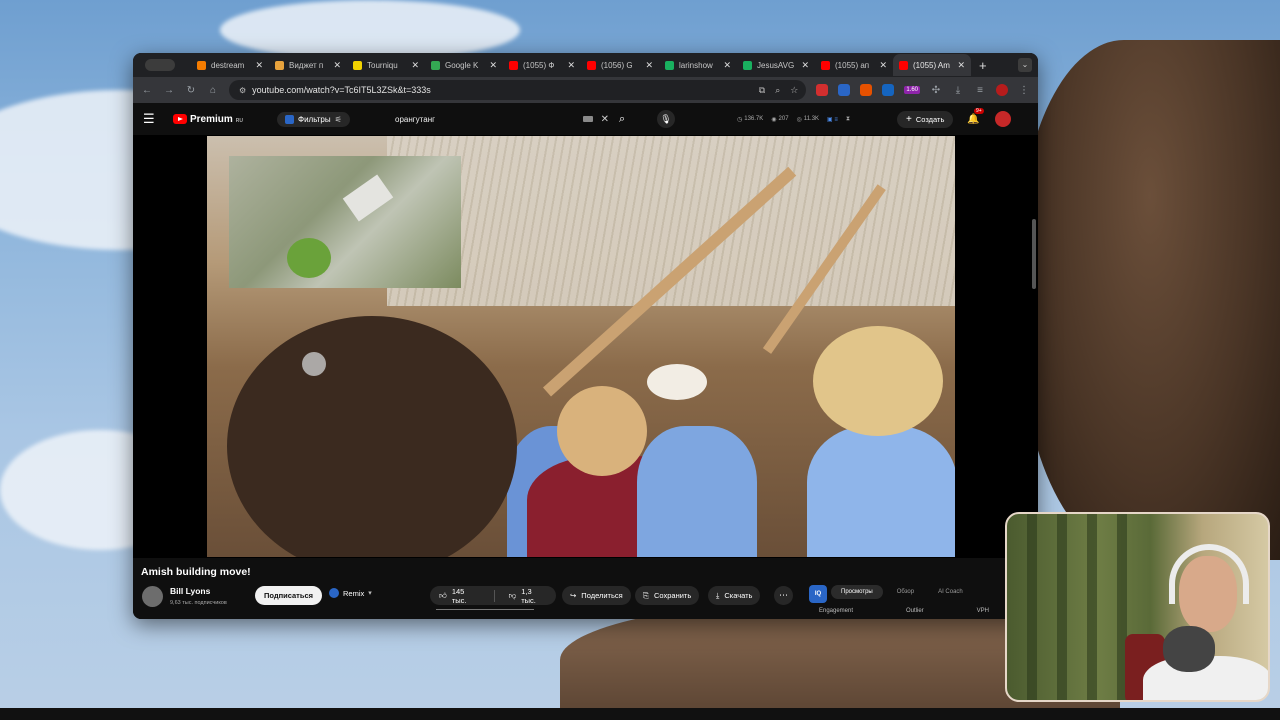 The height and width of the screenshot is (720, 1280). What do you see at coordinates (905, 592) in the screenshot?
I see `vidiq-tab-overview: Обзор` at bounding box center [905, 592].